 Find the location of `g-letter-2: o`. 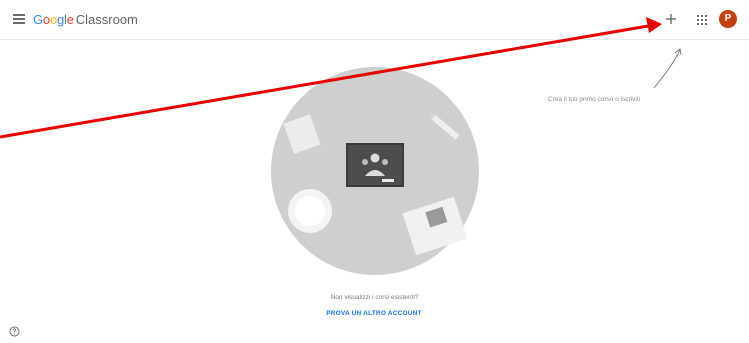

g-letter-2: o is located at coordinates (46, 19).